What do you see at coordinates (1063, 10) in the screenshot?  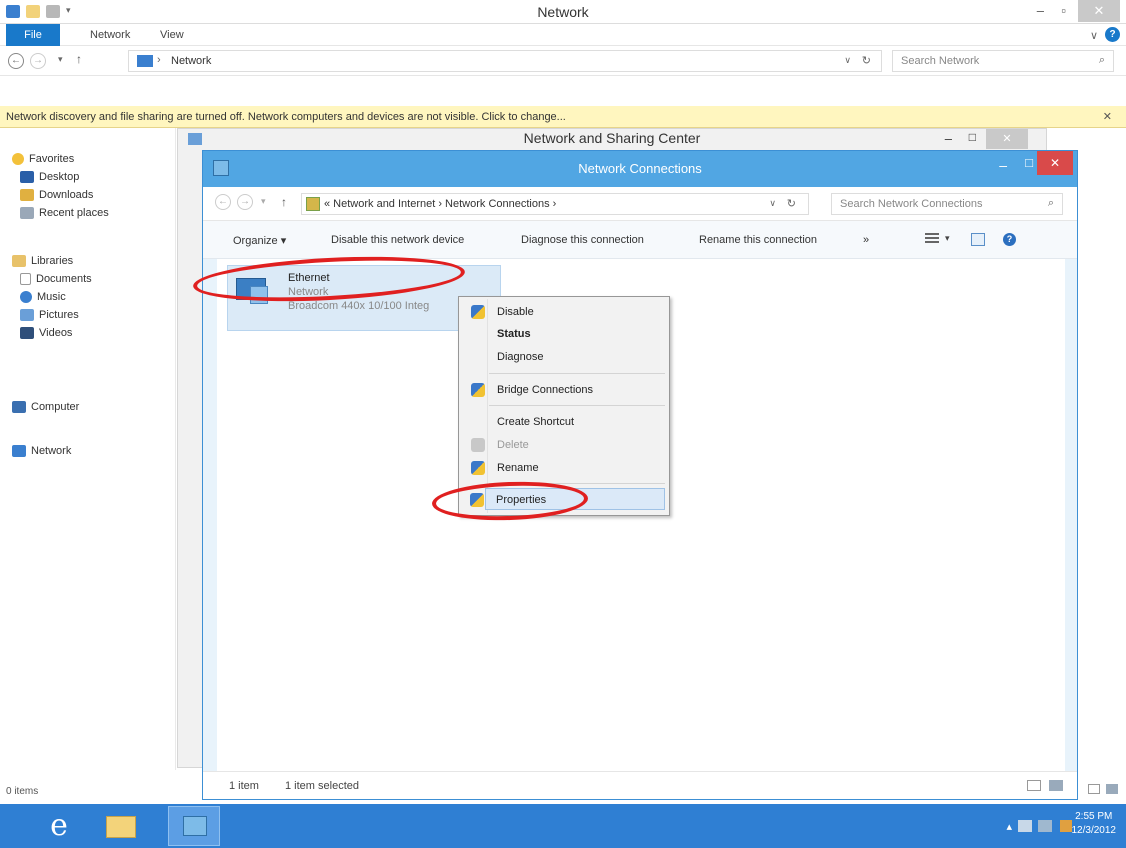 I see `restore-button: ▫` at bounding box center [1063, 10].